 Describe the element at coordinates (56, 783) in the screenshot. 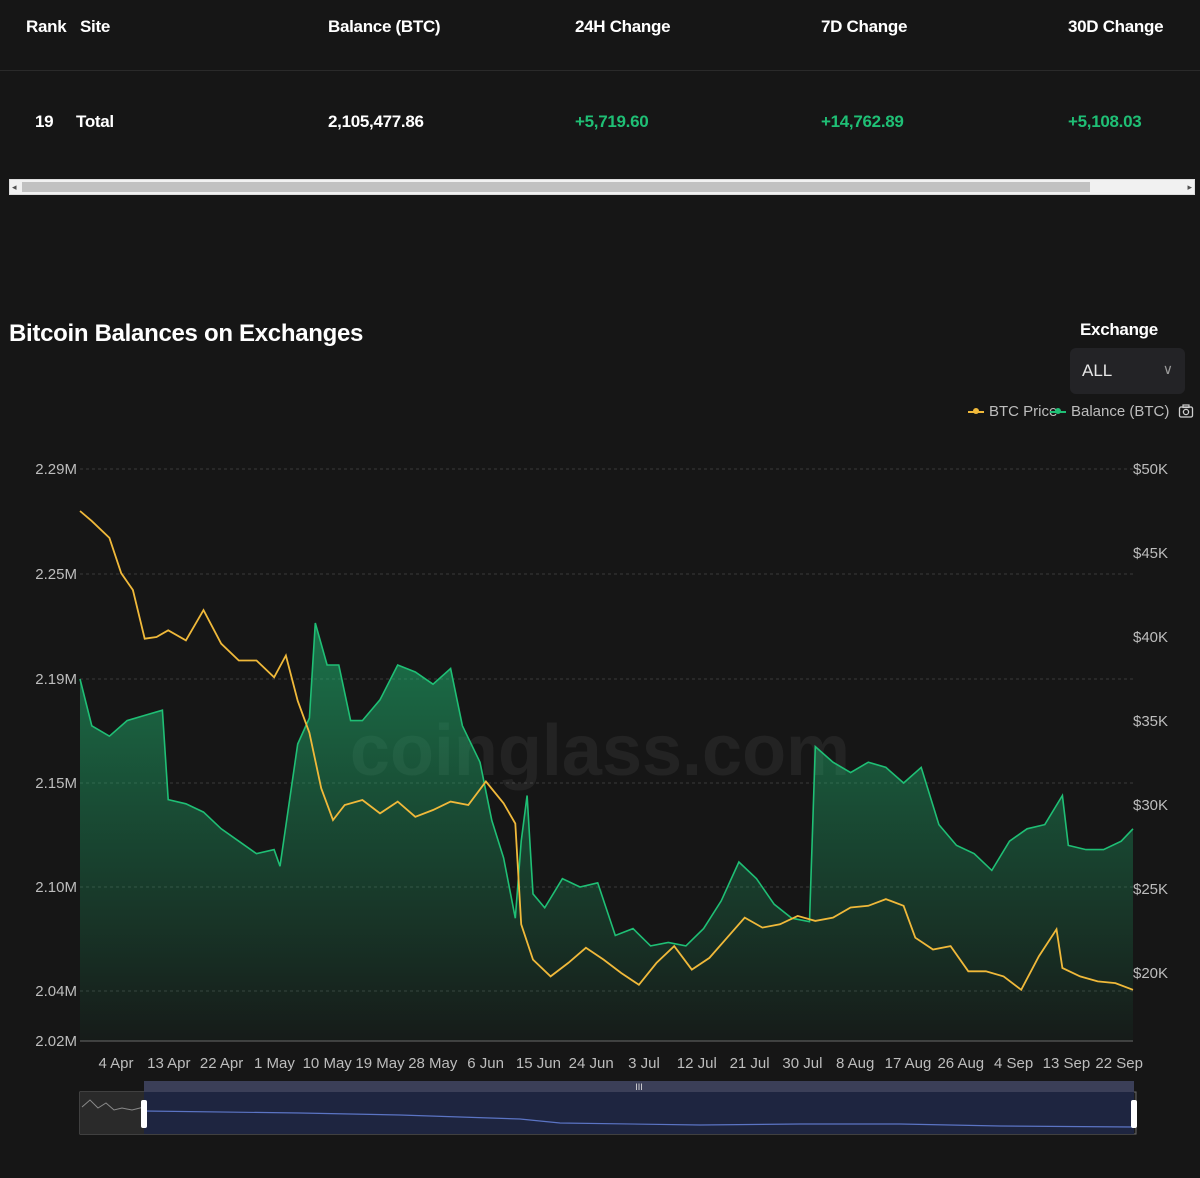

I see `y-left-tick-label: 2.15M` at that location.